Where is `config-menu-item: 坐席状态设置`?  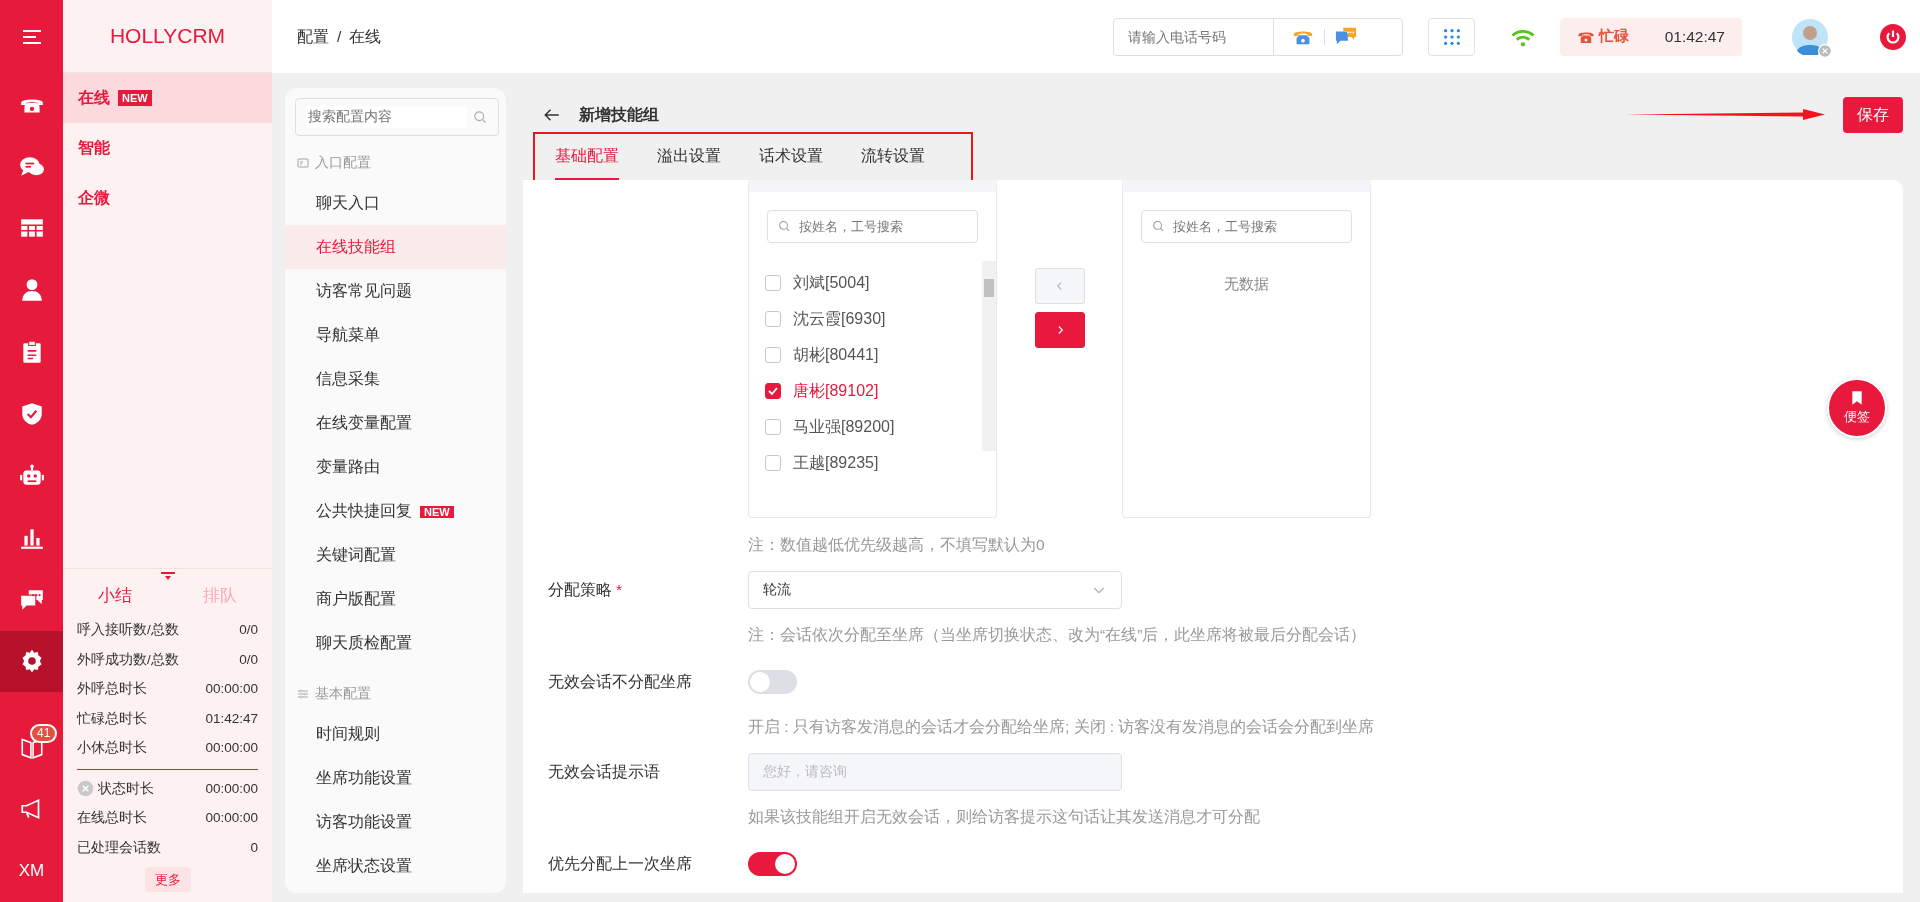 config-menu-item: 坐席状态设置 is located at coordinates (395, 866).